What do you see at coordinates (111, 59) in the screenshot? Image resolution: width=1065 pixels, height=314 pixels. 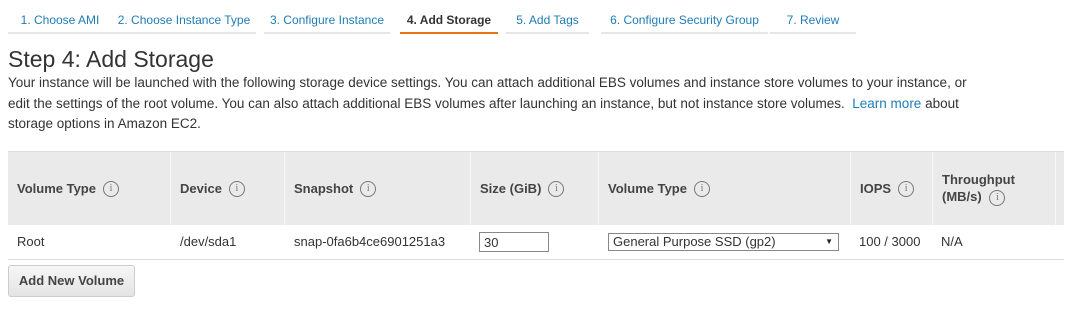 I see `page-title: Step 4: Add Storage` at bounding box center [111, 59].